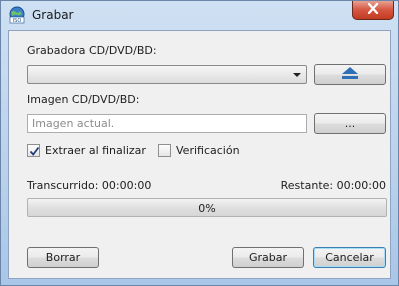  Describe the element at coordinates (73, 123) in the screenshot. I see `image-path-placeholder: Imagen actual.` at that location.